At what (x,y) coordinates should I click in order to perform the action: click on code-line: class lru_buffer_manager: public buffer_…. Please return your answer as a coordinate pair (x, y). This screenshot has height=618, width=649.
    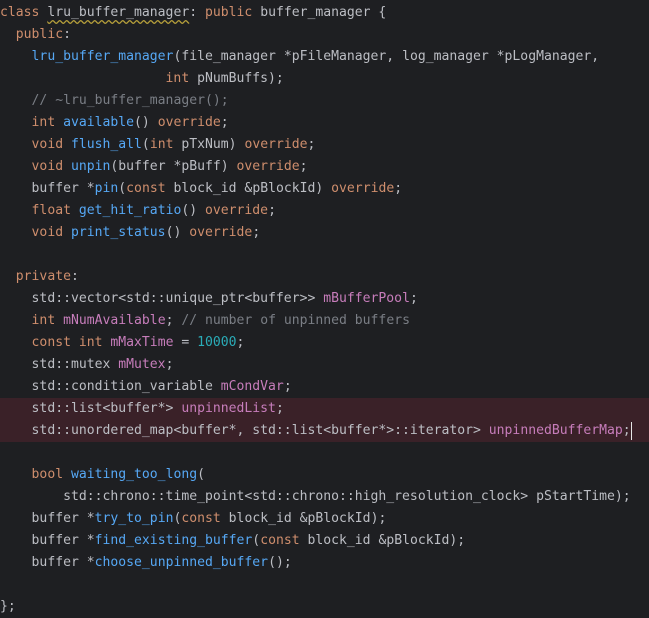
    Looking at the image, I should click on (324, 13).